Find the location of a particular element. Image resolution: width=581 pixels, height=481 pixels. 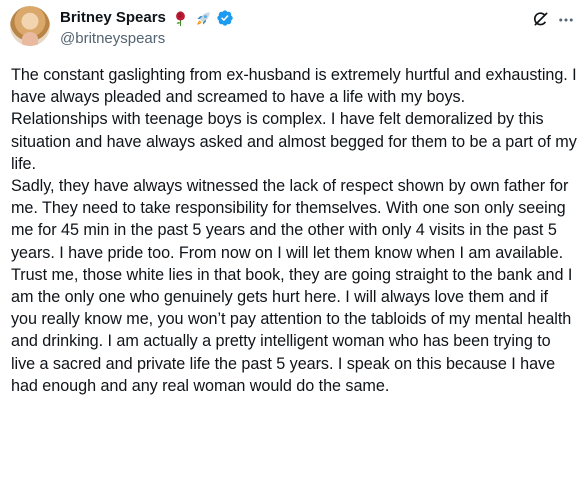

rocket-emoji-icon is located at coordinates (203, 18).